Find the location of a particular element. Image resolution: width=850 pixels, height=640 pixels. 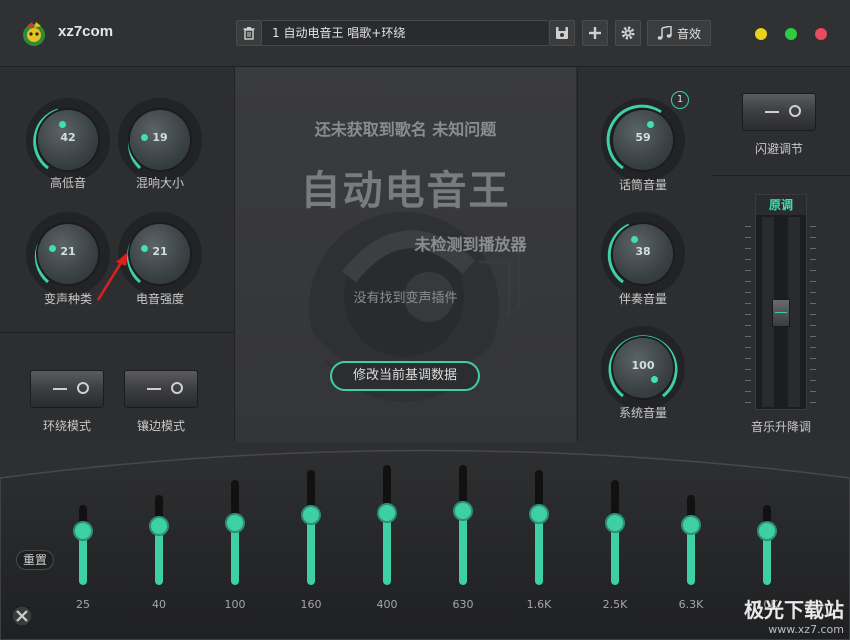

flanger-mode-toggle is located at coordinates (161, 389).